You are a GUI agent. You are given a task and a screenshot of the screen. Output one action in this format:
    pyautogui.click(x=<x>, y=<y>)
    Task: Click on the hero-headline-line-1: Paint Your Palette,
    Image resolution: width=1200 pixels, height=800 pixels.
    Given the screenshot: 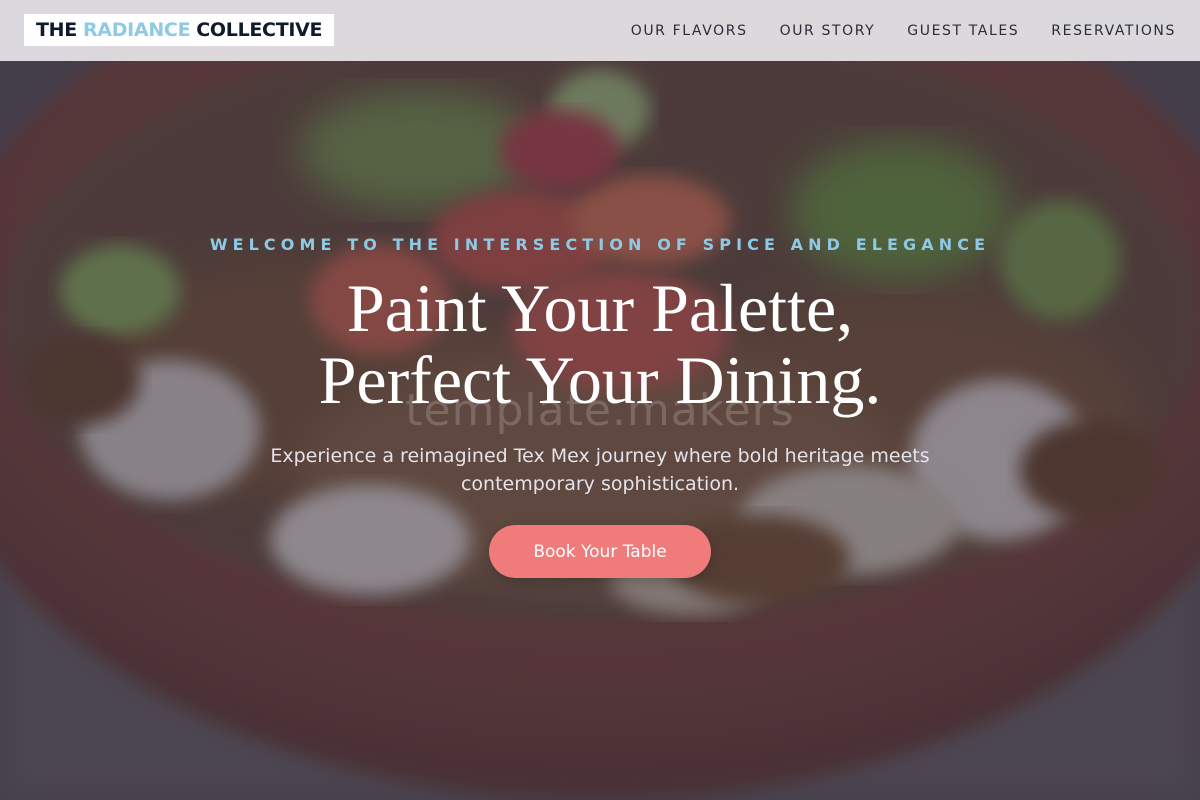 What is the action you would take?
    pyautogui.click(x=600, y=308)
    